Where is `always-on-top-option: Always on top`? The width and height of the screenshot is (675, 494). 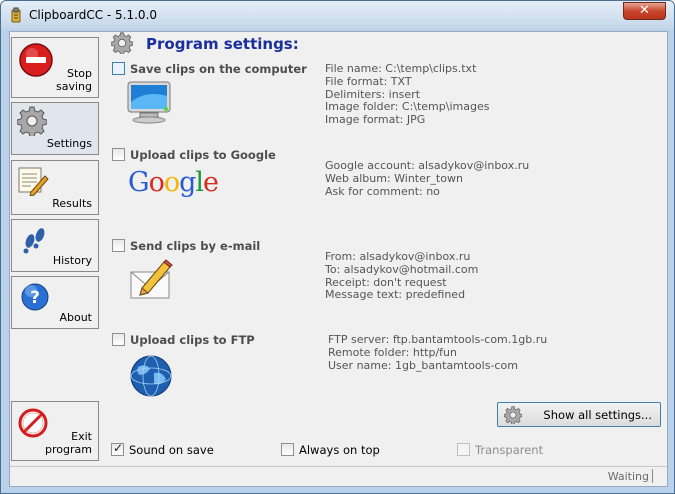
always-on-top-option: Always on top is located at coordinates (330, 450).